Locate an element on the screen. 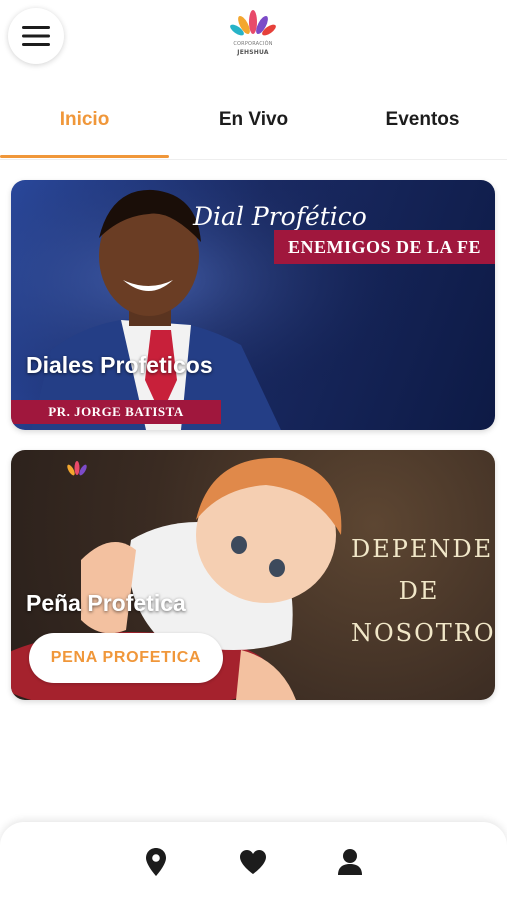 The width and height of the screenshot is (507, 900). nav-location is located at coordinates (156, 862).